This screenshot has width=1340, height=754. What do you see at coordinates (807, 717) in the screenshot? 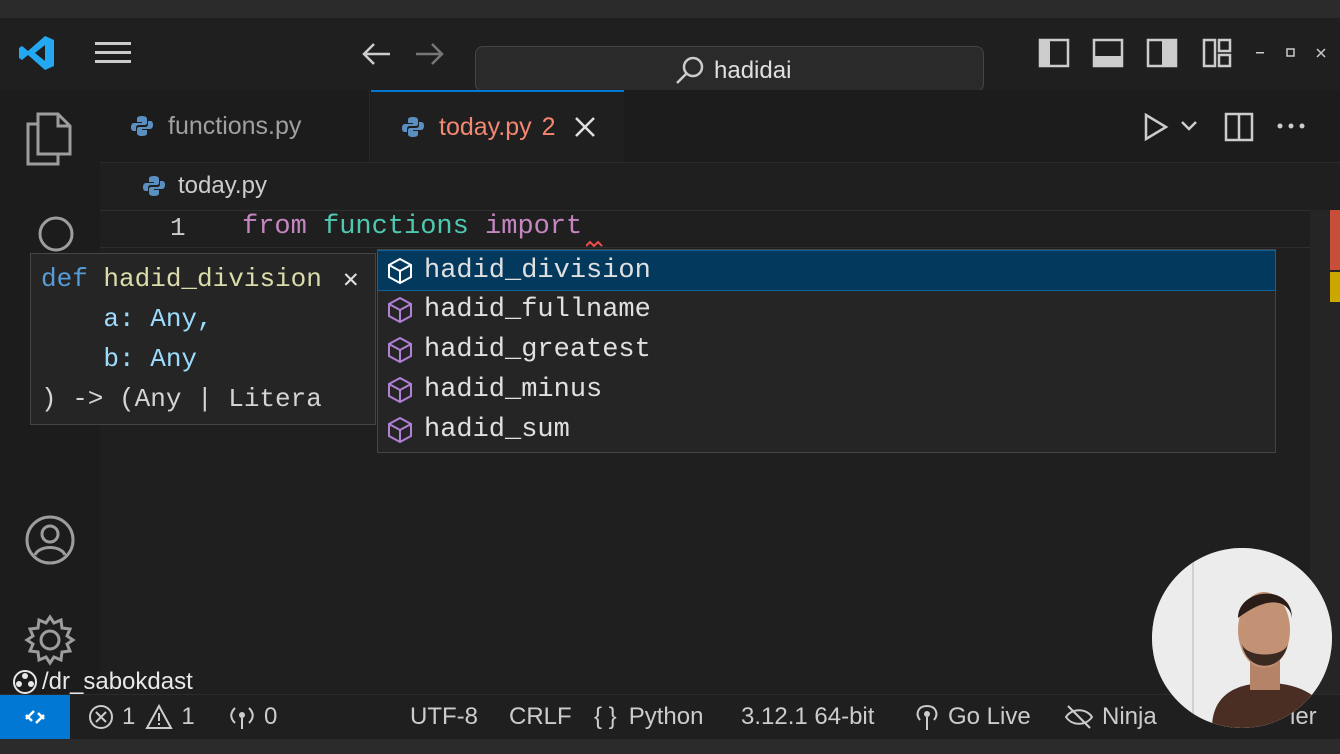
I see `interpreter-indicator: 3.12.1 64-bit` at bounding box center [807, 717].